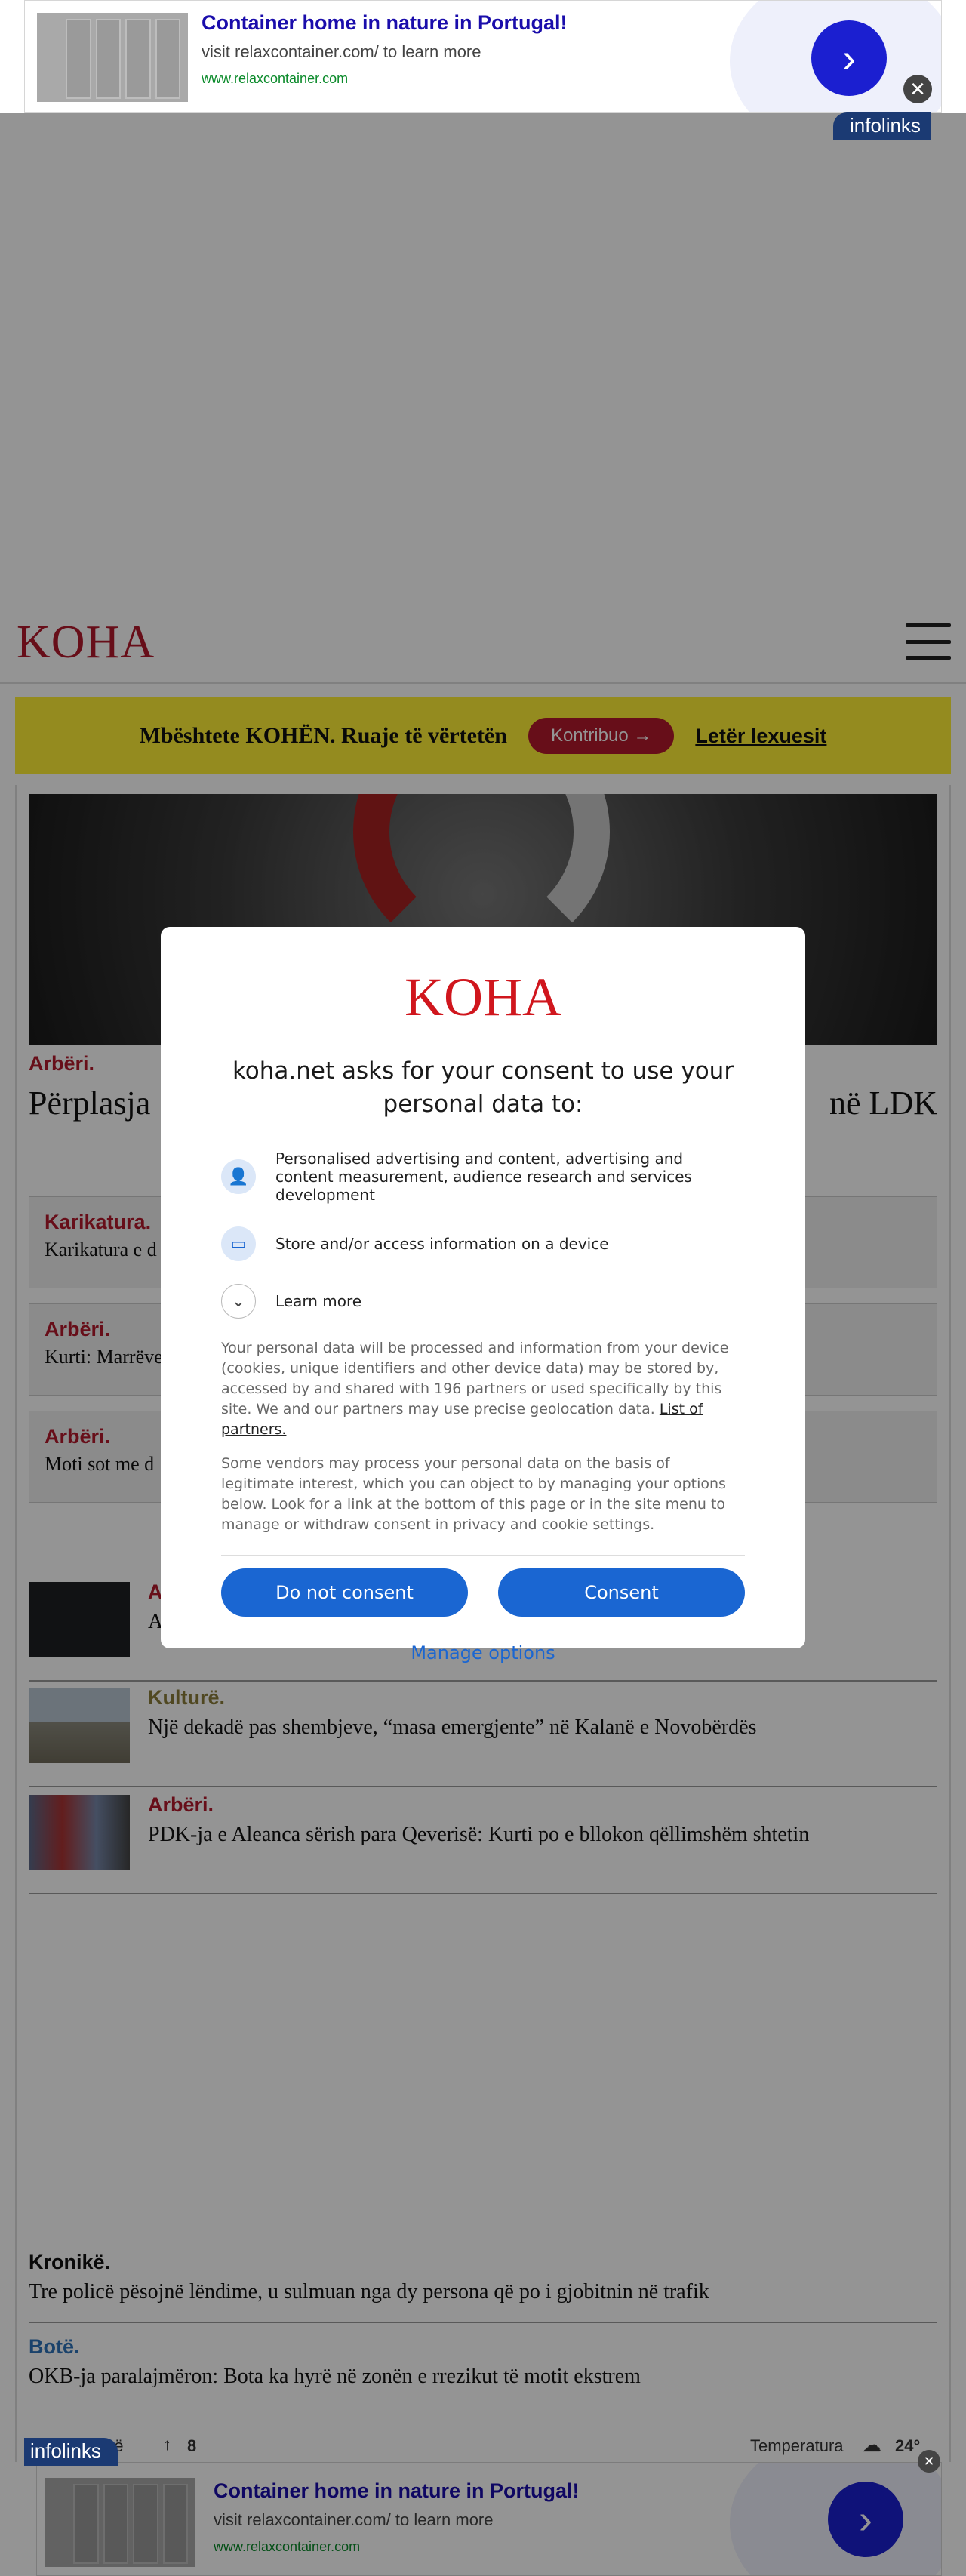 The width and height of the screenshot is (966, 2576). Describe the element at coordinates (238, 1176) in the screenshot. I see `person-icon: 👤` at that location.